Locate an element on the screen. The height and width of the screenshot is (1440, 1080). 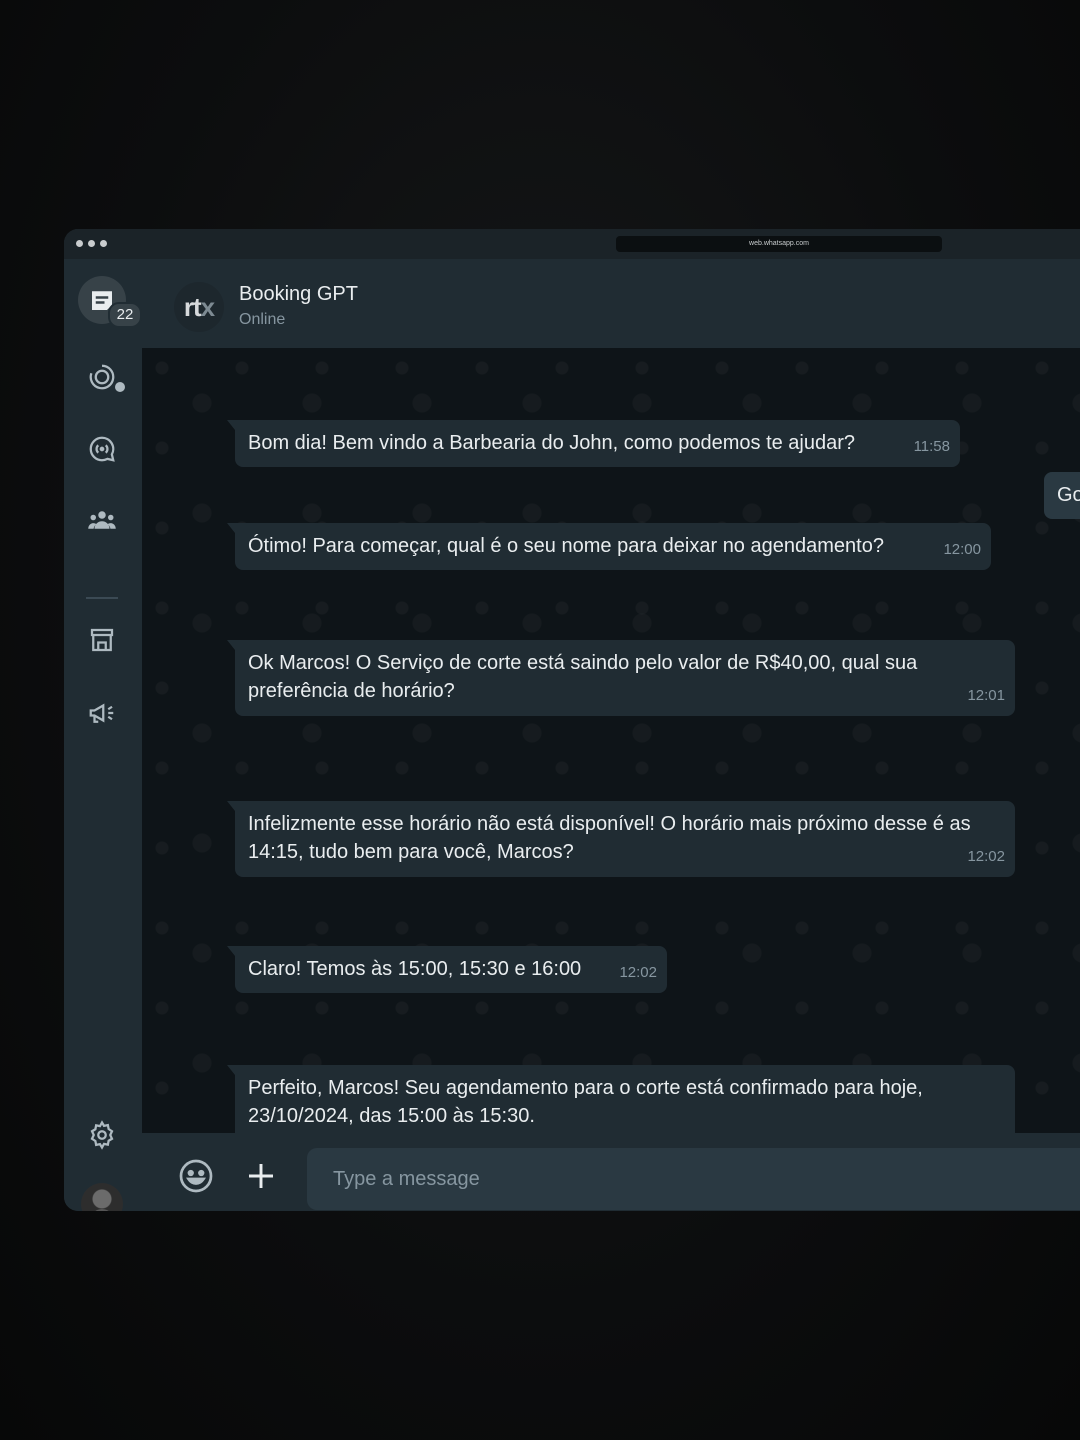
marketing-icon is located at coordinates (101, 713).